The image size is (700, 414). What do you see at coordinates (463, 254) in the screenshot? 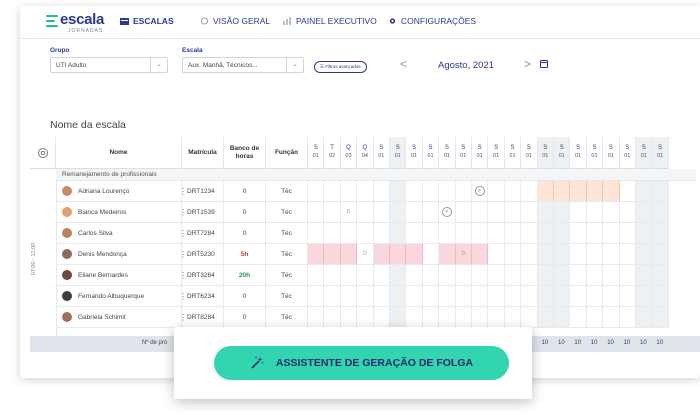
I see `day-cell: D` at bounding box center [463, 254].